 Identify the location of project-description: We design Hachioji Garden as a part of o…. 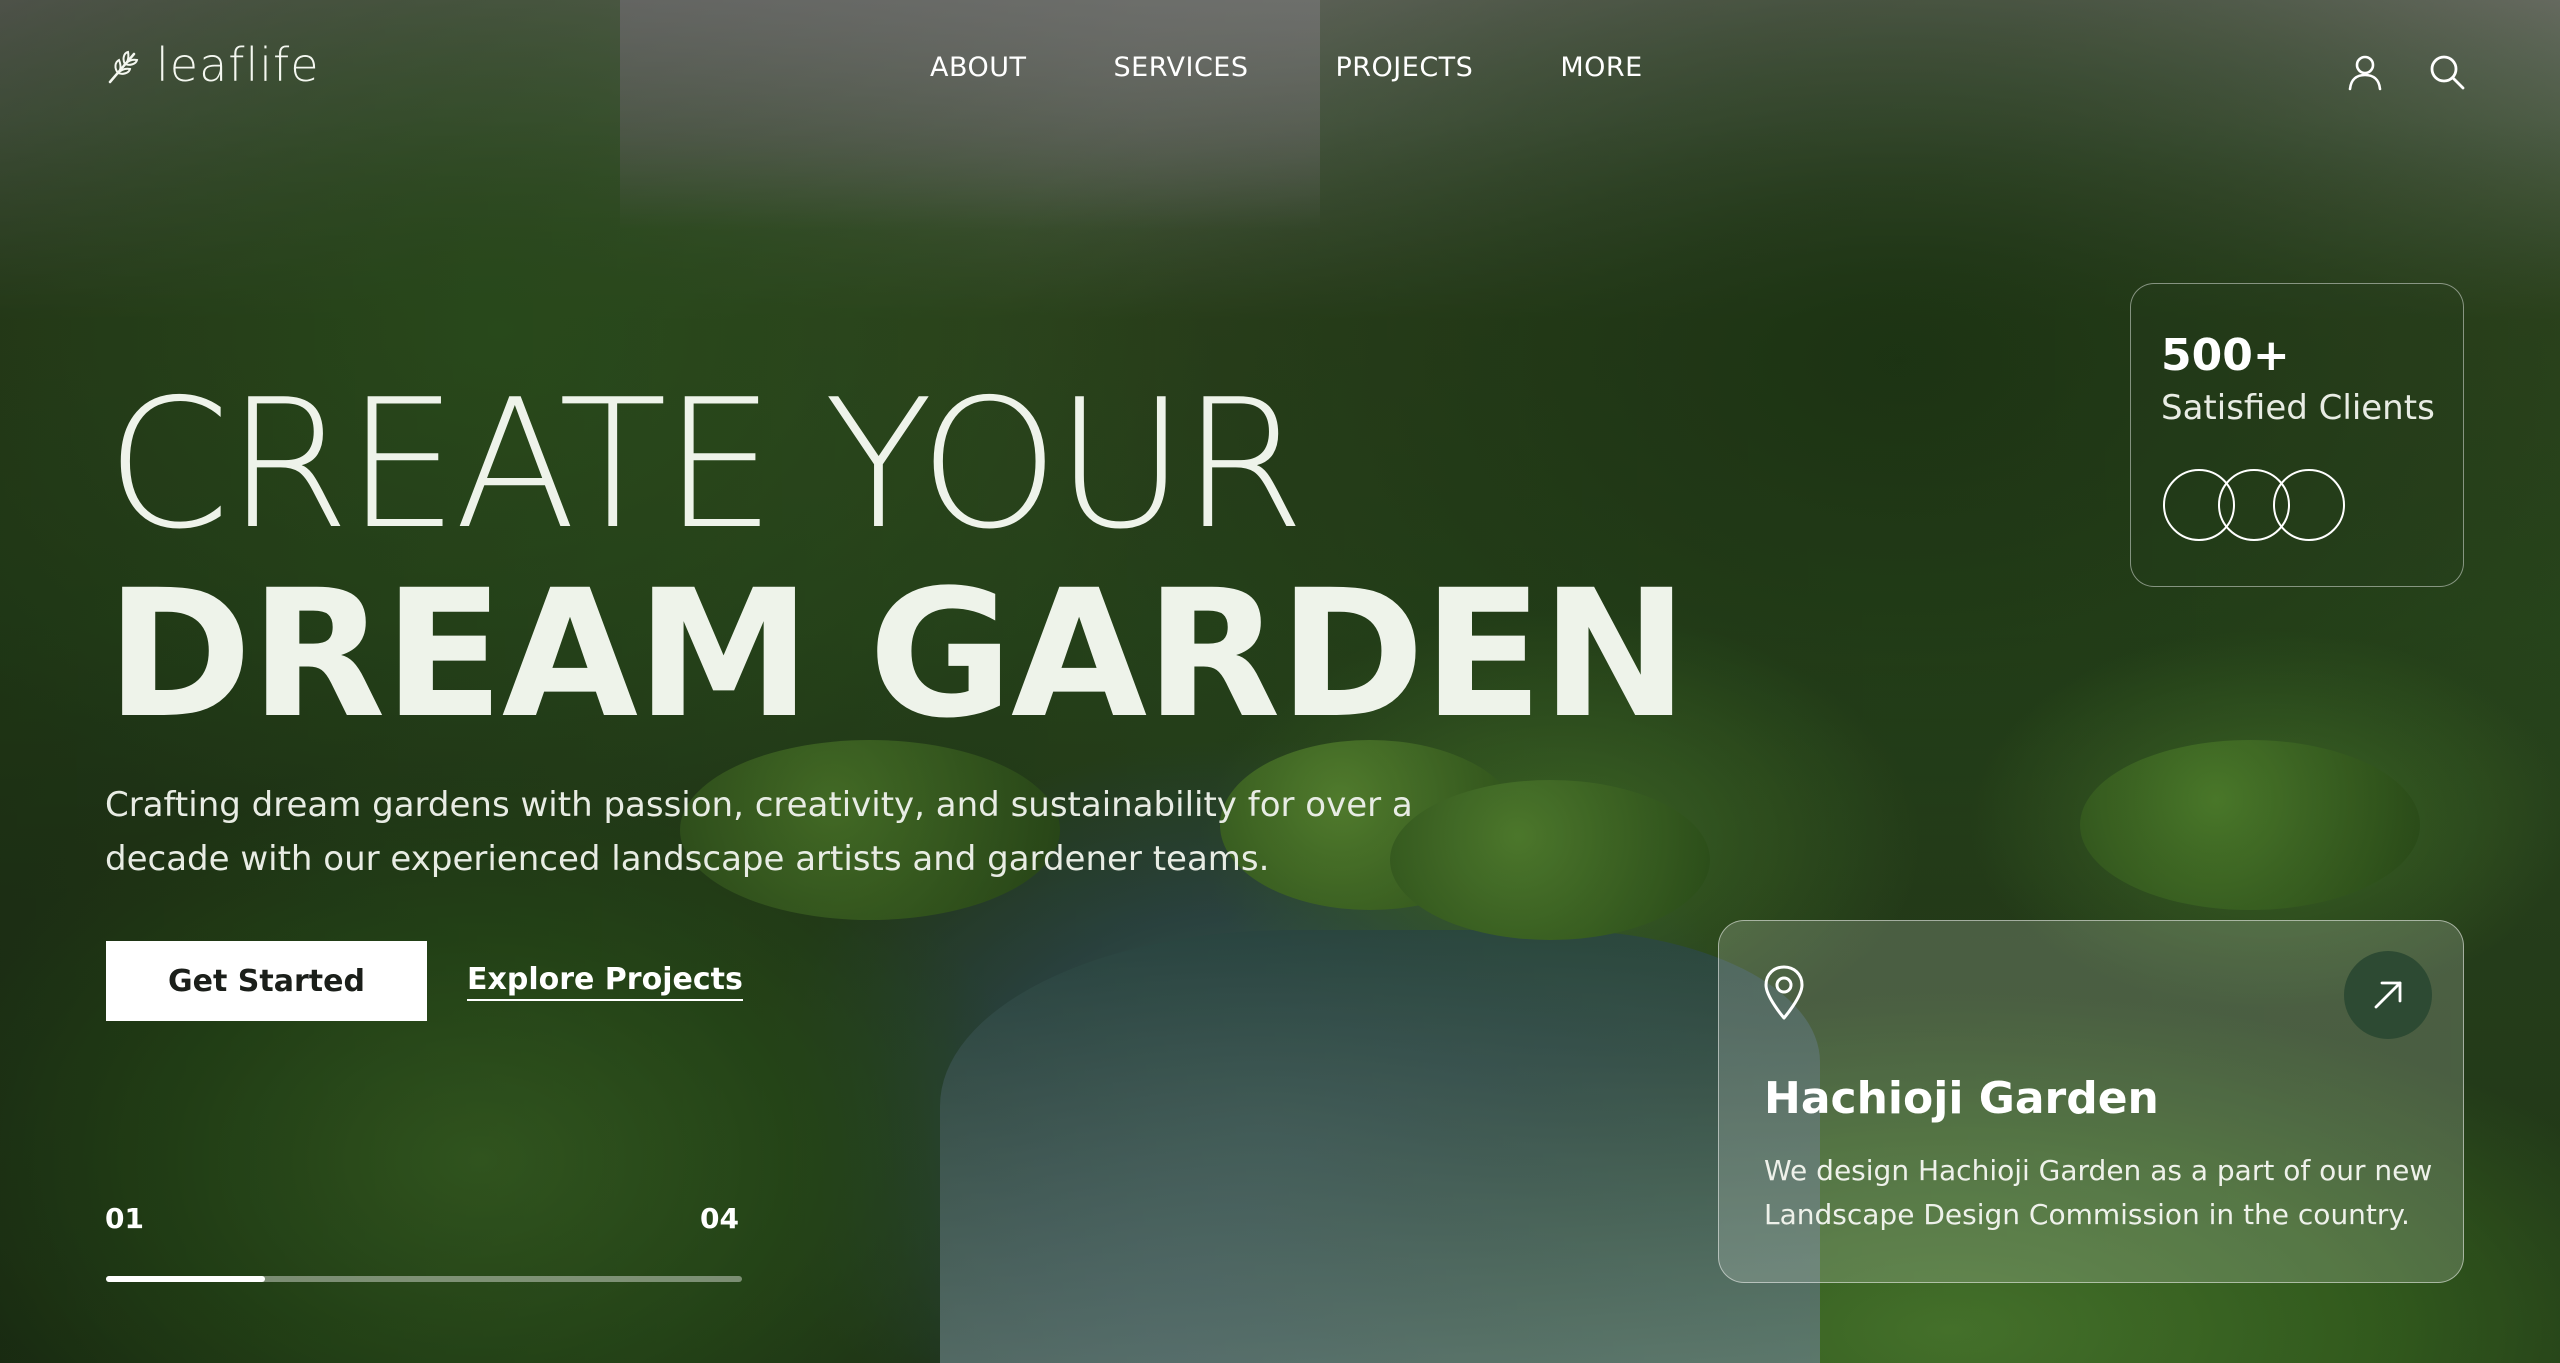
(2098, 1192).